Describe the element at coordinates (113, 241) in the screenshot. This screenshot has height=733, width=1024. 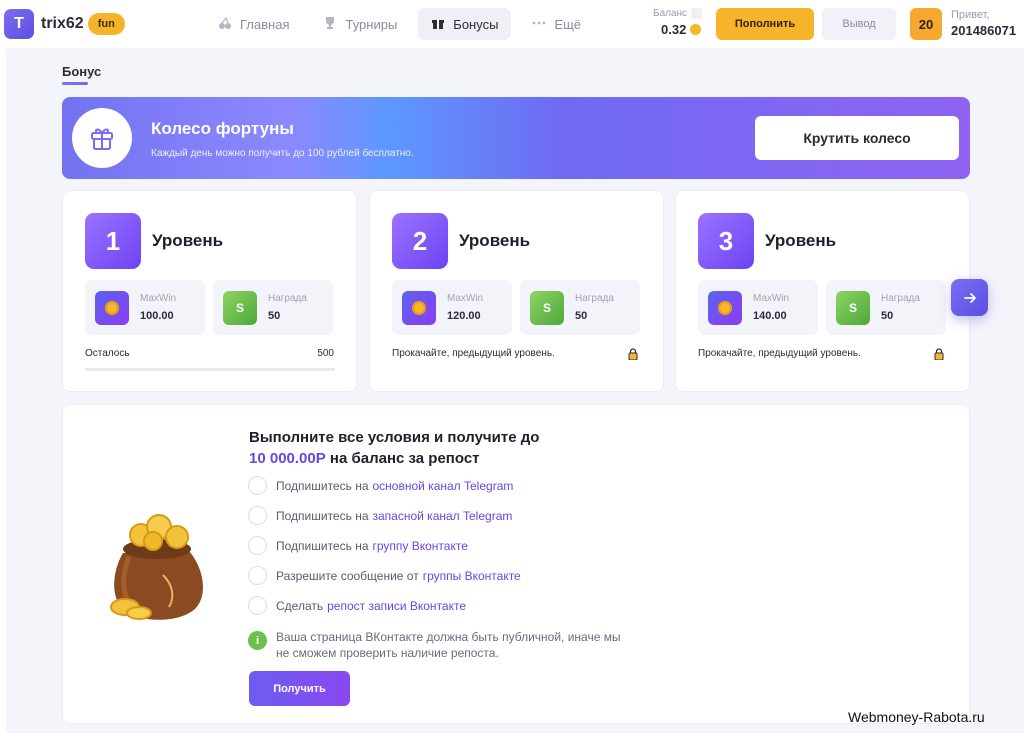
I see `level-number: 1` at that location.